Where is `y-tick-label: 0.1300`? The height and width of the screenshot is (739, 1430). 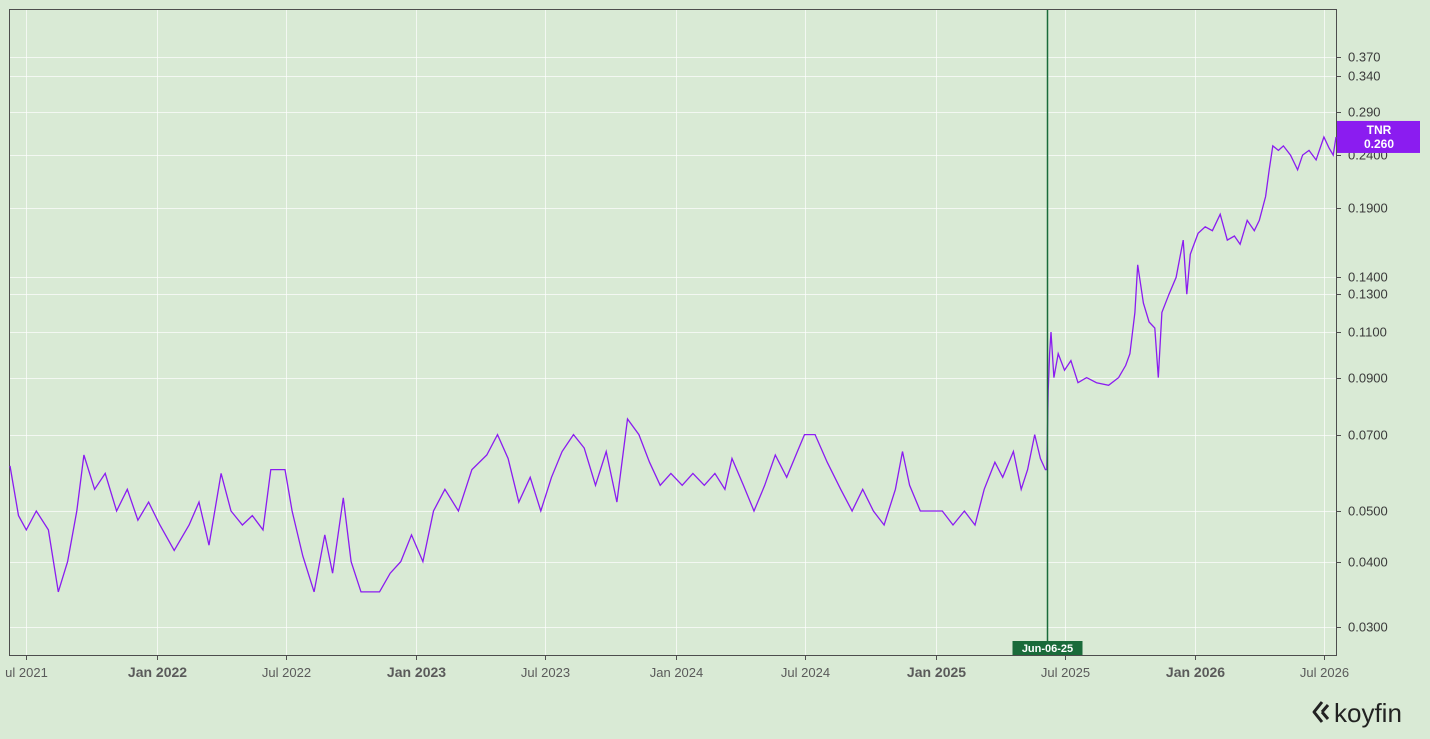
y-tick-label: 0.1300 is located at coordinates (1368, 294).